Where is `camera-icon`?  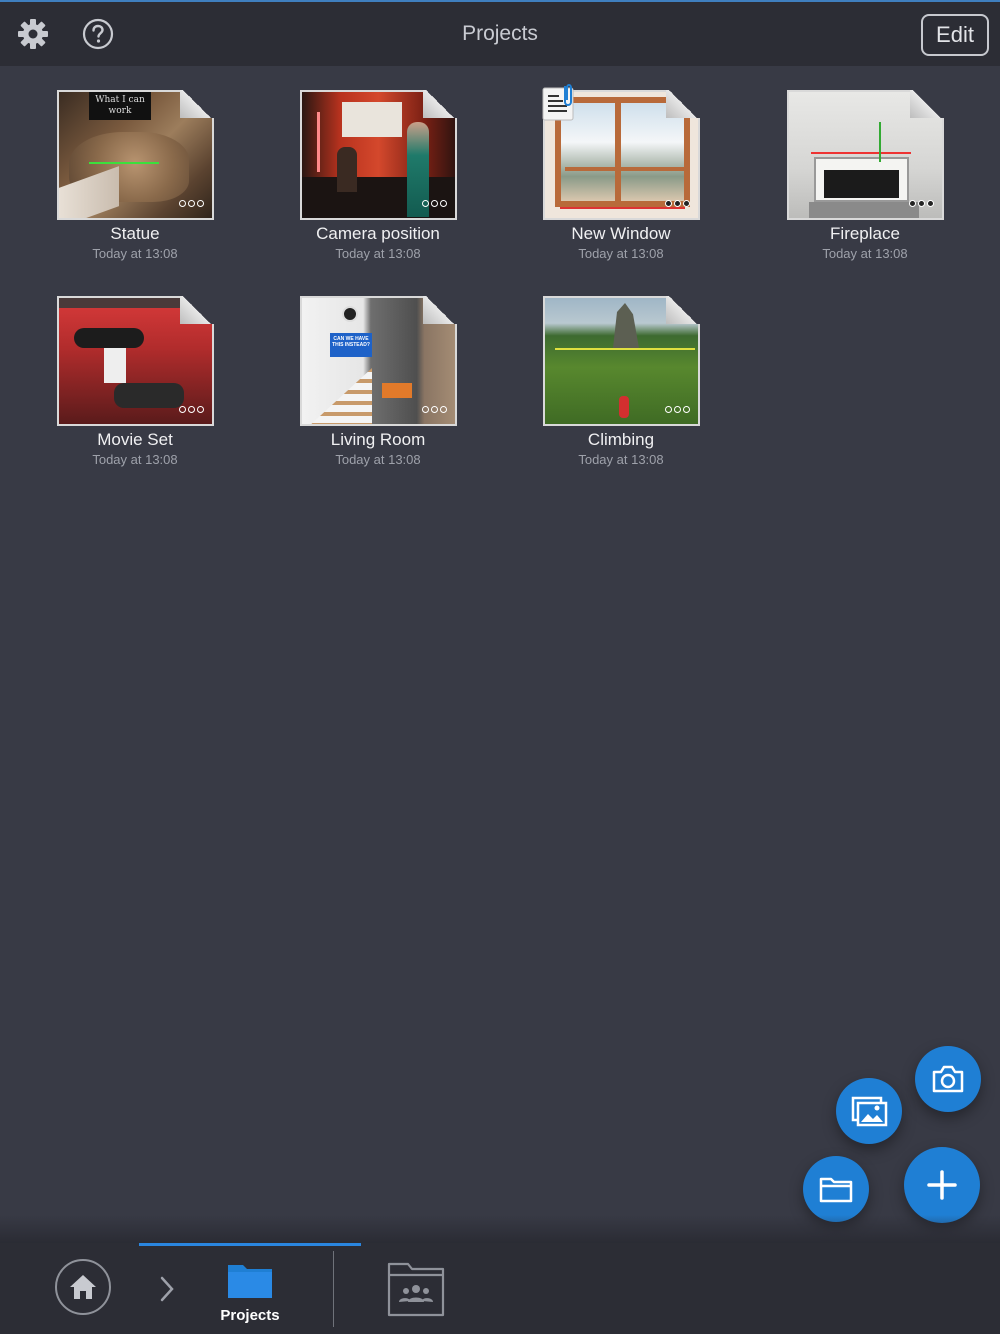 camera-icon is located at coordinates (948, 1079).